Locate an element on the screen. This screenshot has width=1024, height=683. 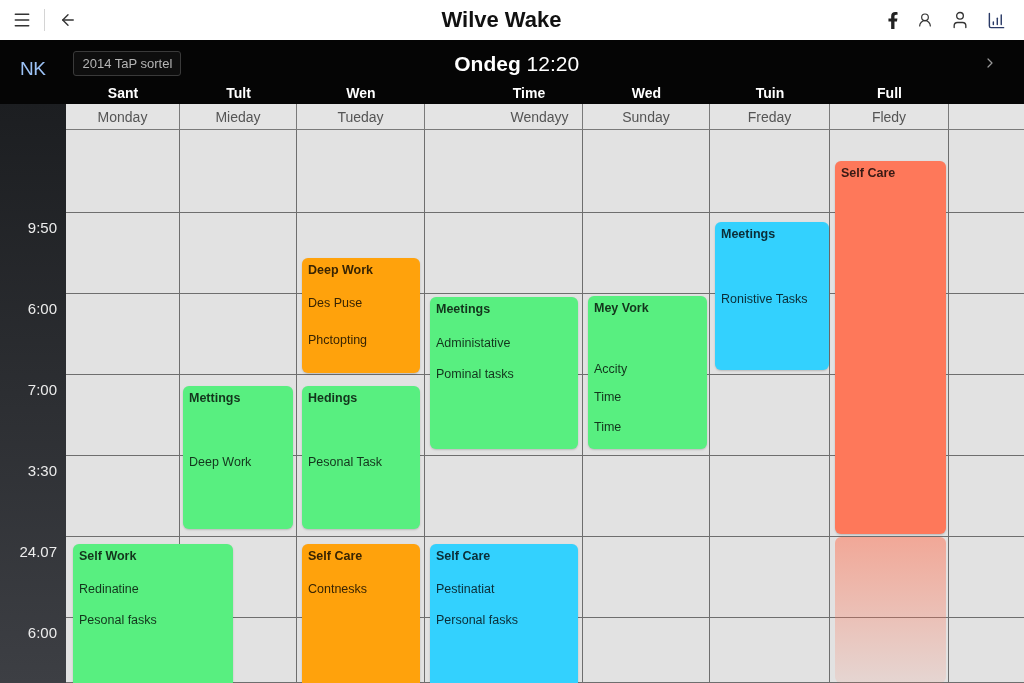
event-card: Hedings Pesonal Task is located at coordinates (361, 457).